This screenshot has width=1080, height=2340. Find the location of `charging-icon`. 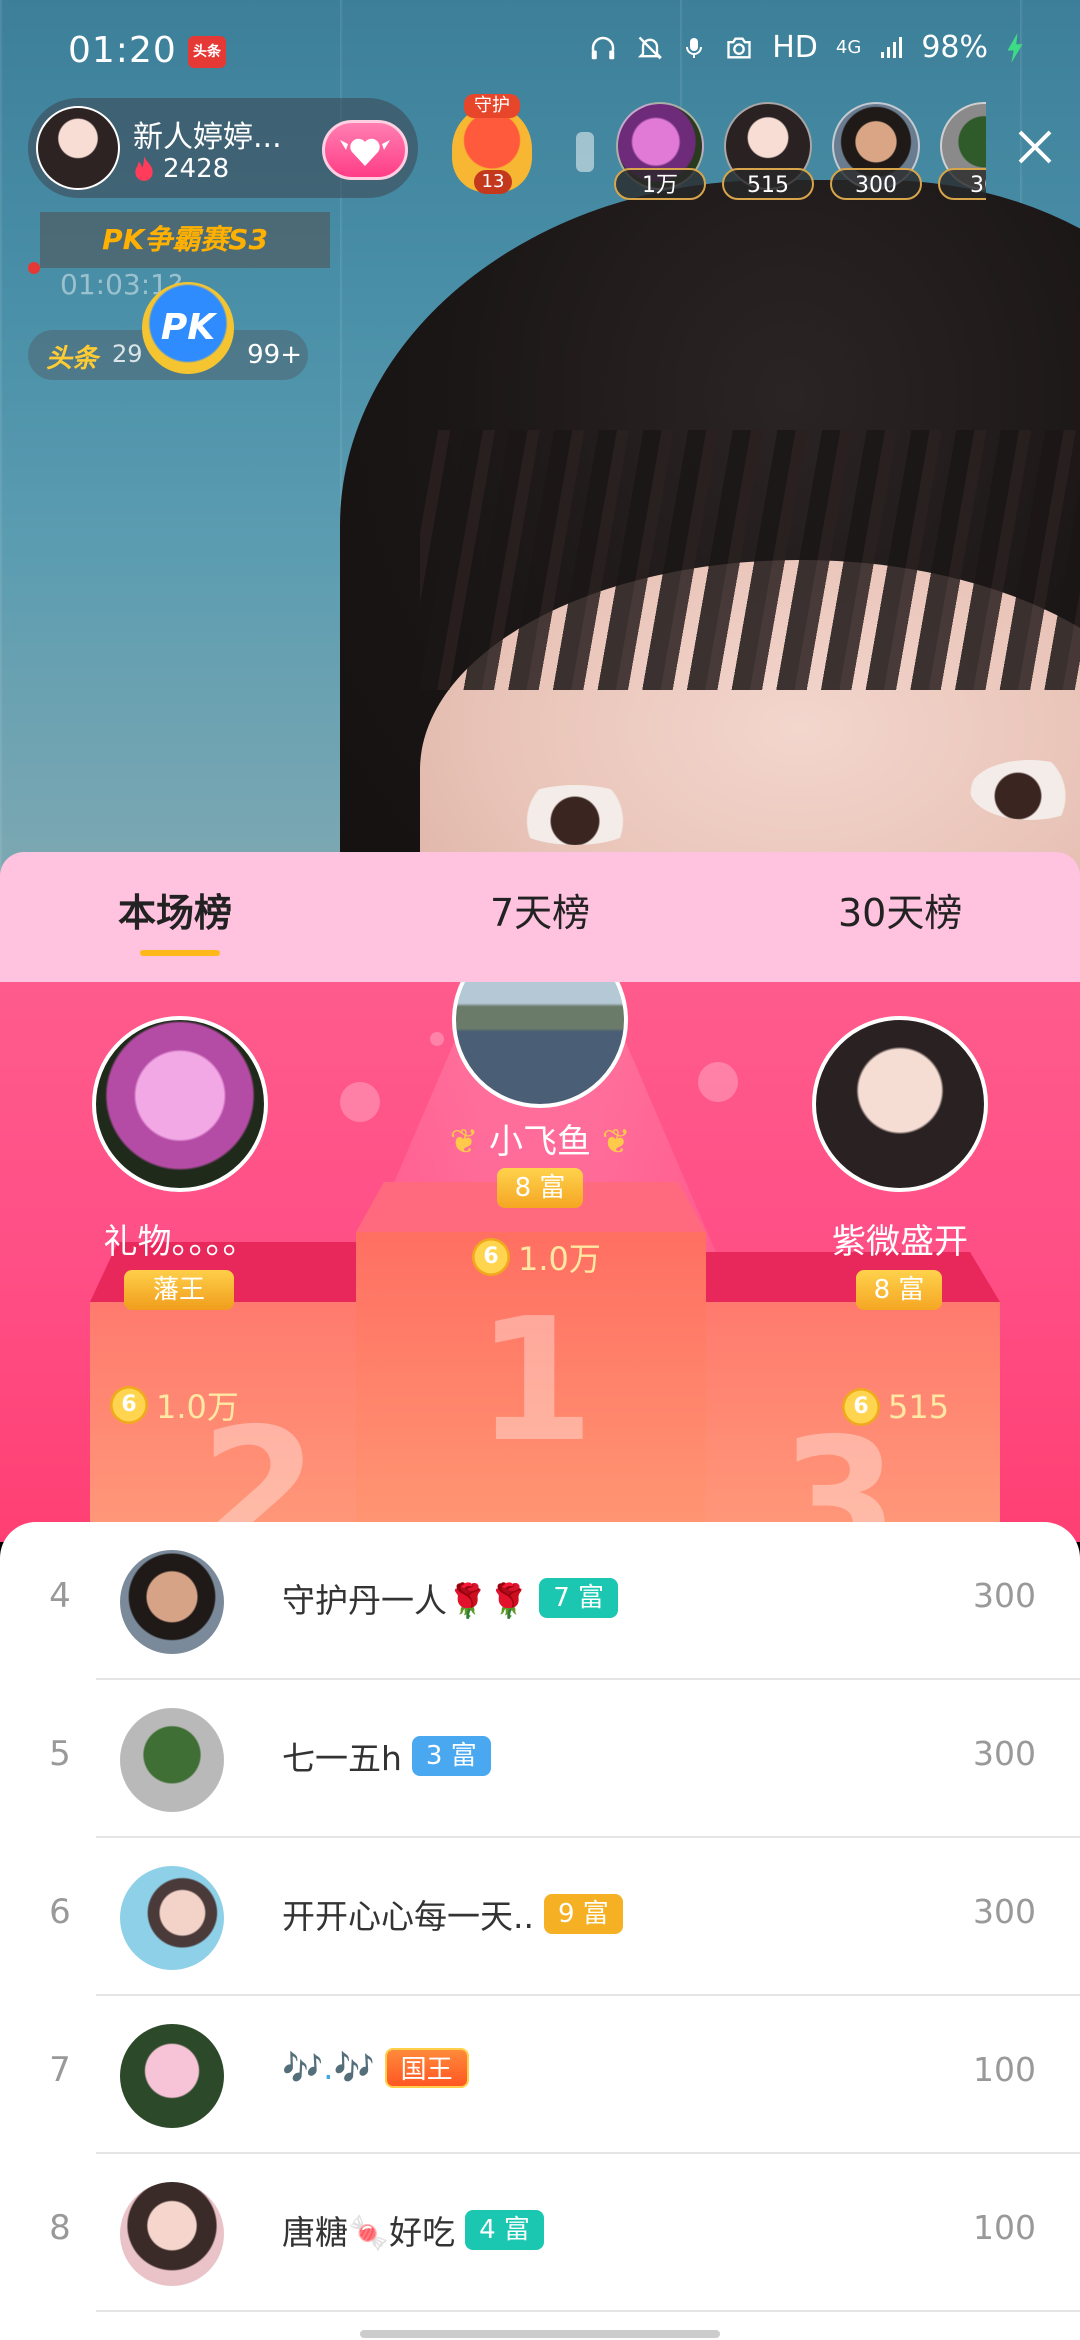

charging-icon is located at coordinates (1015, 47).